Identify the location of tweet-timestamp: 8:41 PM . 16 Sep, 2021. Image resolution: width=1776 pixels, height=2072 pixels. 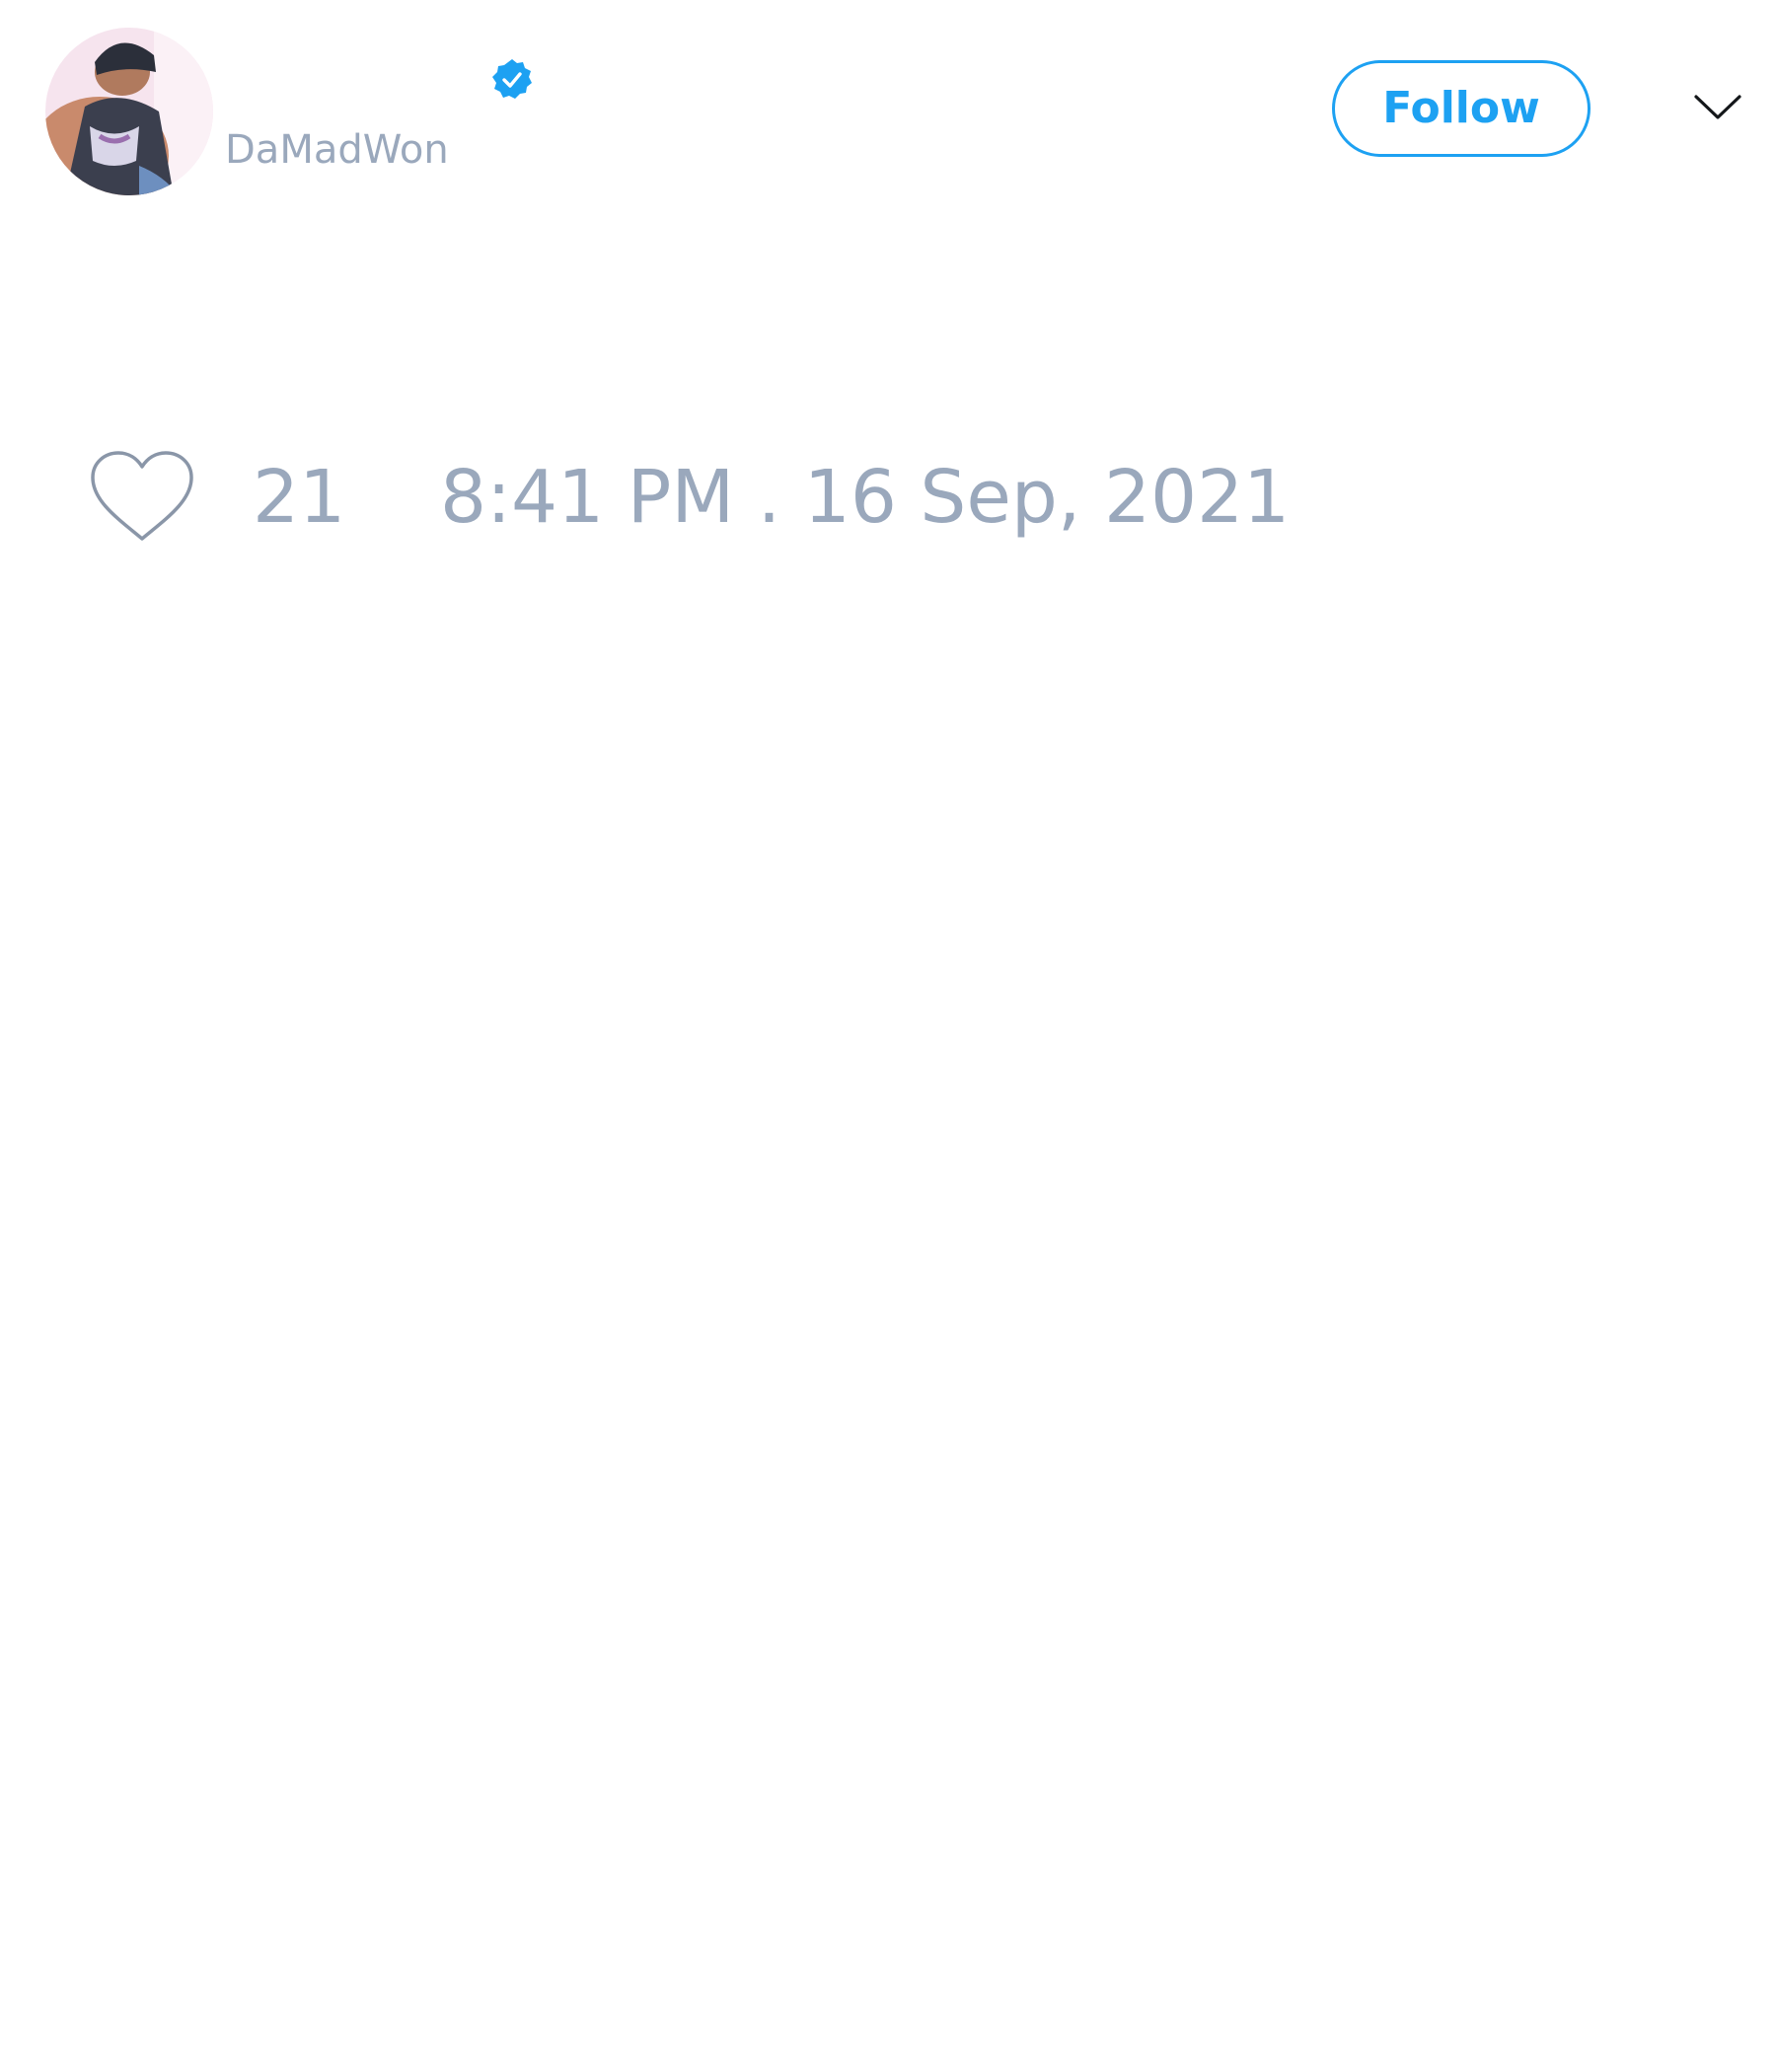
(865, 498).